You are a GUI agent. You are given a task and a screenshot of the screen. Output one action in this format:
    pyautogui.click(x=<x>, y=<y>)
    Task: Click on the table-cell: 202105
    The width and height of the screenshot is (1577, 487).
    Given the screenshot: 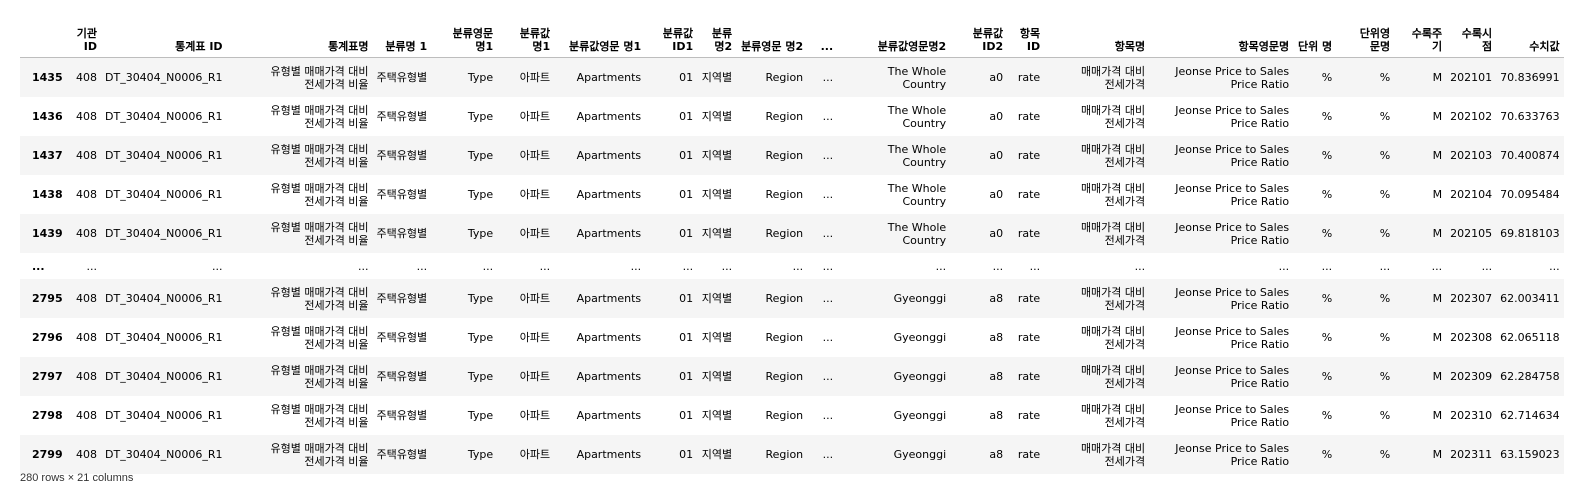 What is the action you would take?
    pyautogui.click(x=1471, y=233)
    